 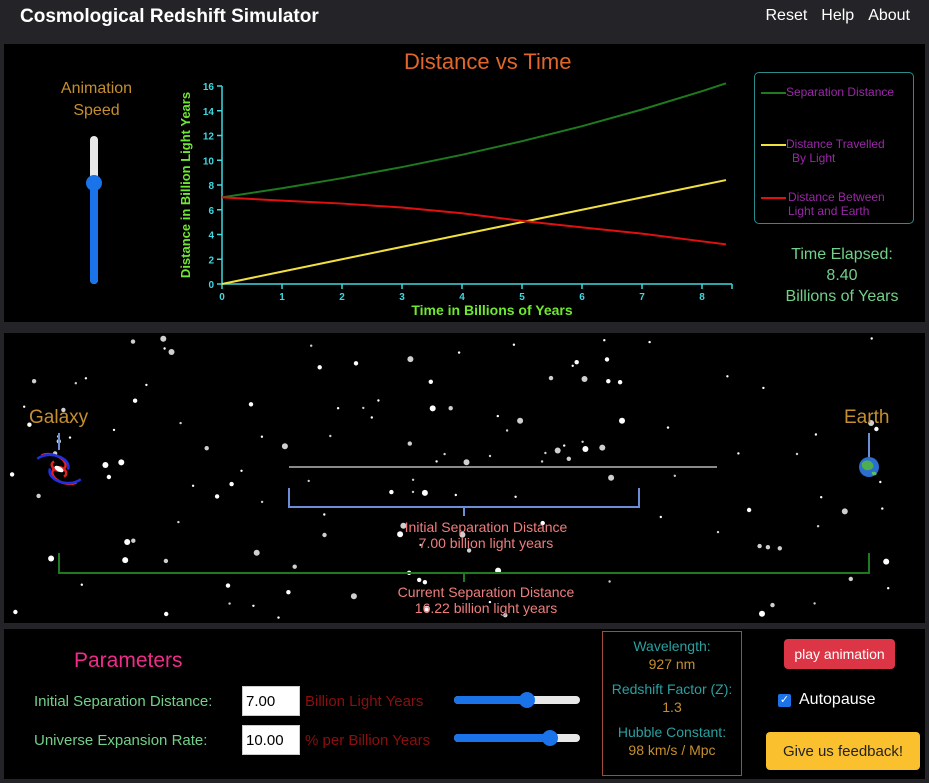 I want to click on expansion-rate-unit: % per Billion Years, so click(x=368, y=740).